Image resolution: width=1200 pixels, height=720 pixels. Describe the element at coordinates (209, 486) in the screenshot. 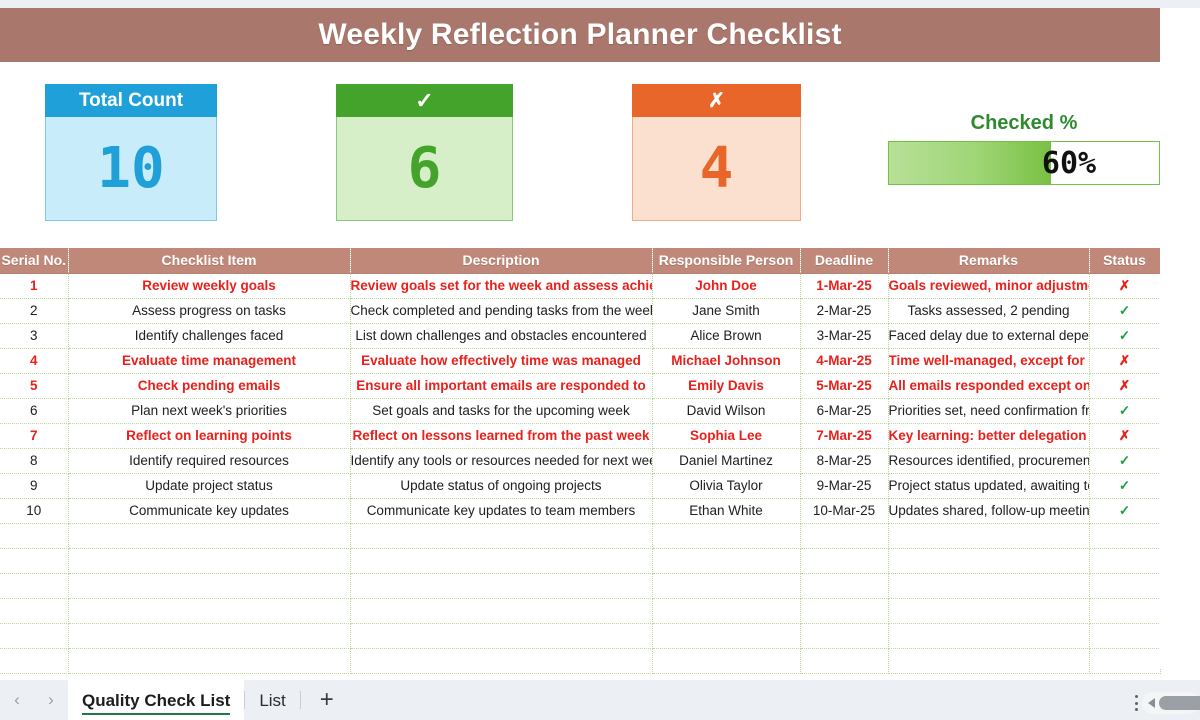

I see `cell-checklist-item: Update project status` at that location.